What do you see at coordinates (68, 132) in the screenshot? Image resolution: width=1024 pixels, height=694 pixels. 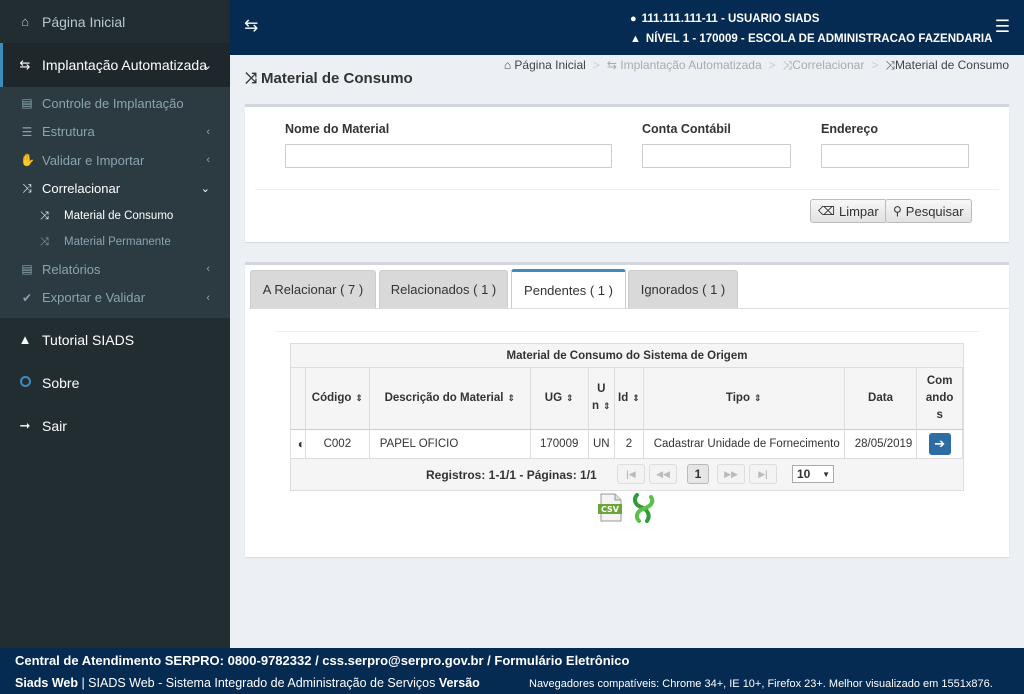 I see `sidebar-item-label: Estrutura` at bounding box center [68, 132].